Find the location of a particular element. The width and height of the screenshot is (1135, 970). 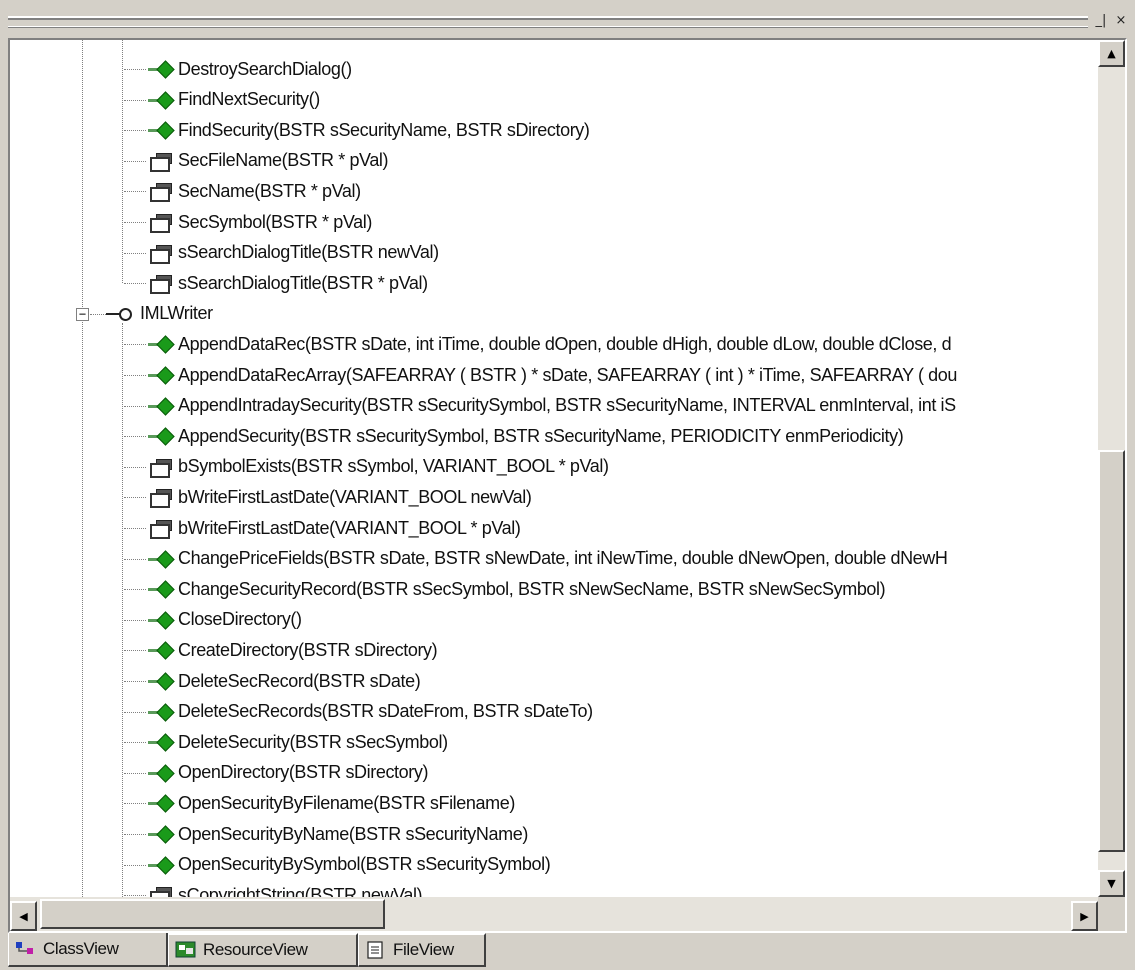

arrow-right-icon: ▶ is located at coordinates (1084, 916).